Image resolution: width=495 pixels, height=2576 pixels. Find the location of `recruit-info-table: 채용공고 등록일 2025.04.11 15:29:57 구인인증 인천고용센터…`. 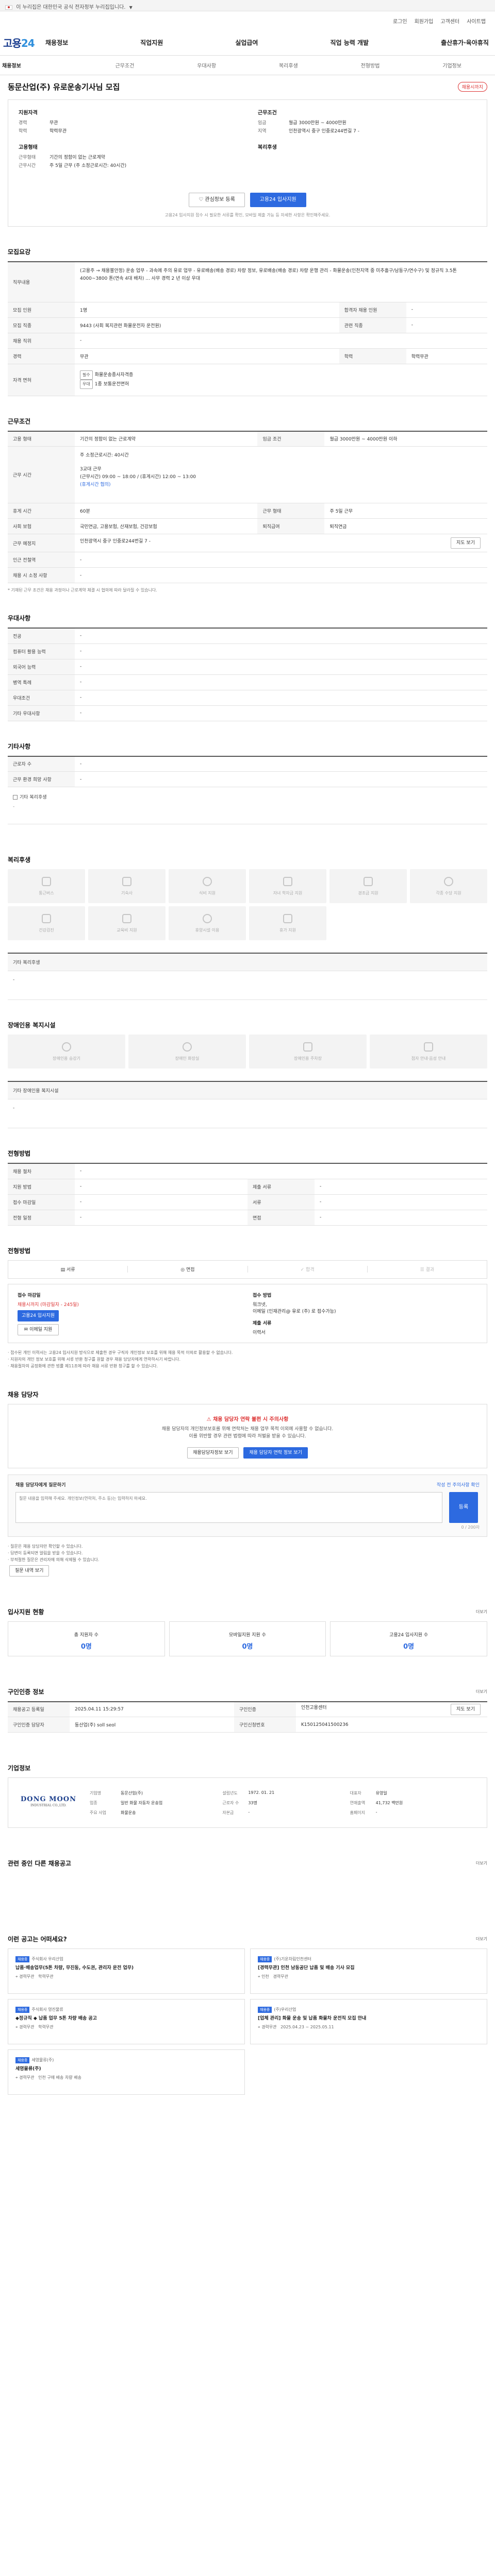

recruit-info-table: 채용공고 등록일 2025.04.11 15:29:57 구인인증 인천고용센터… is located at coordinates (247, 1717).